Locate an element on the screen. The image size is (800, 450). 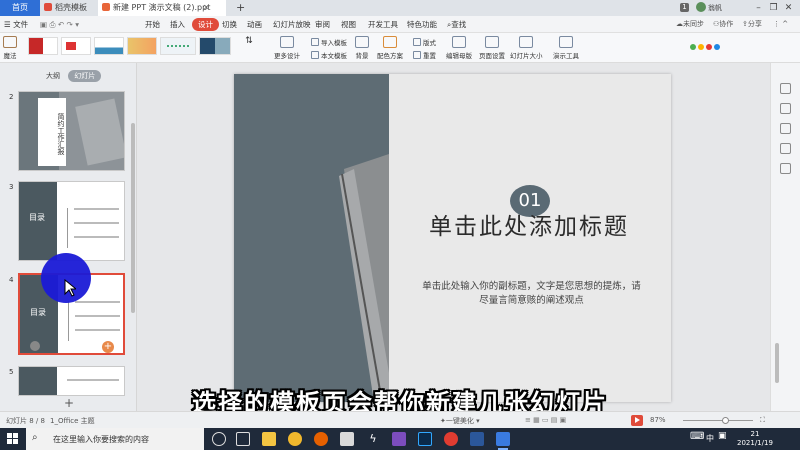
slide-subtitle: 单击此处输入你的副标题，文字是您思想的提炼，请尽量言简意赅的阐述观点 is located at coordinates (531, 294).